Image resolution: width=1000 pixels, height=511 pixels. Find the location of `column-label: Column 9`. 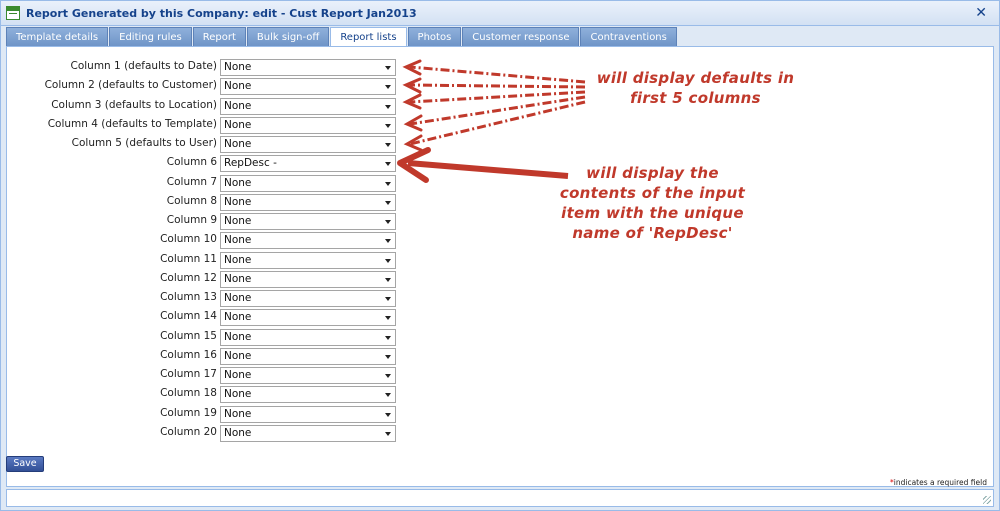

column-label: Column 9 is located at coordinates (191, 220).